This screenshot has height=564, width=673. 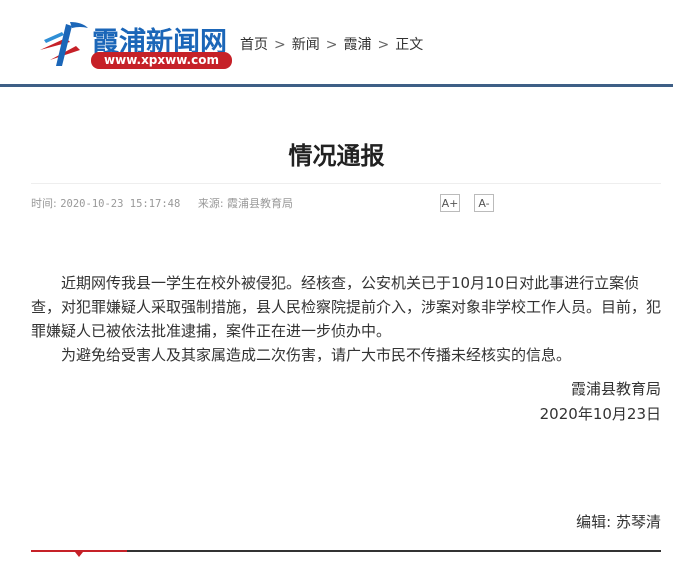 I want to click on article-title: 情况通报, so click(x=336, y=156).